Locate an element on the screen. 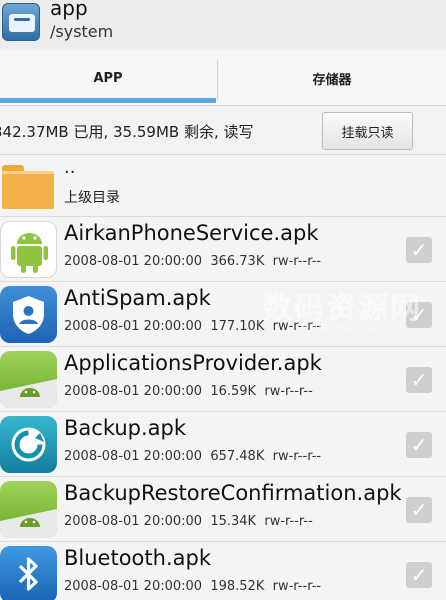 This screenshot has height=600, width=446. parent-directory-label: 上级目录 is located at coordinates (92, 198).